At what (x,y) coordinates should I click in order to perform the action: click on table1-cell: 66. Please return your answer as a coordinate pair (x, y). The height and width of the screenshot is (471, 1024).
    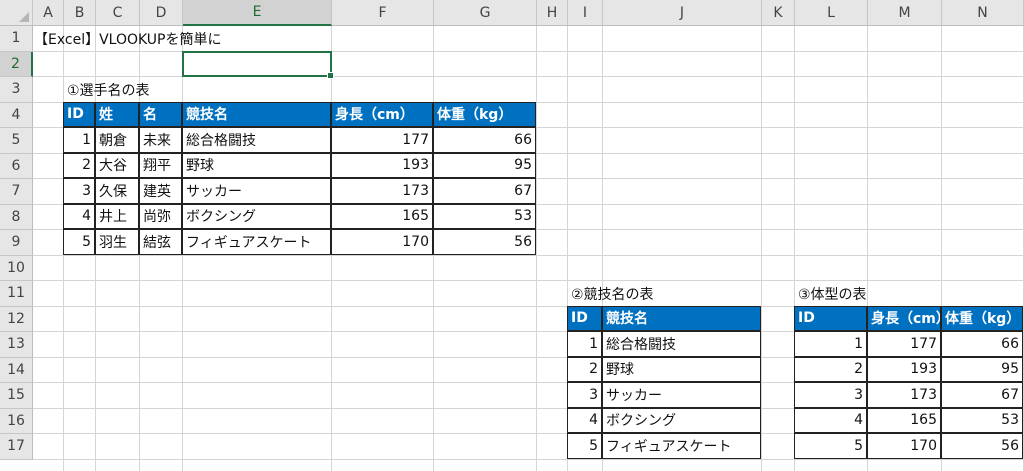
    Looking at the image, I should click on (484, 140).